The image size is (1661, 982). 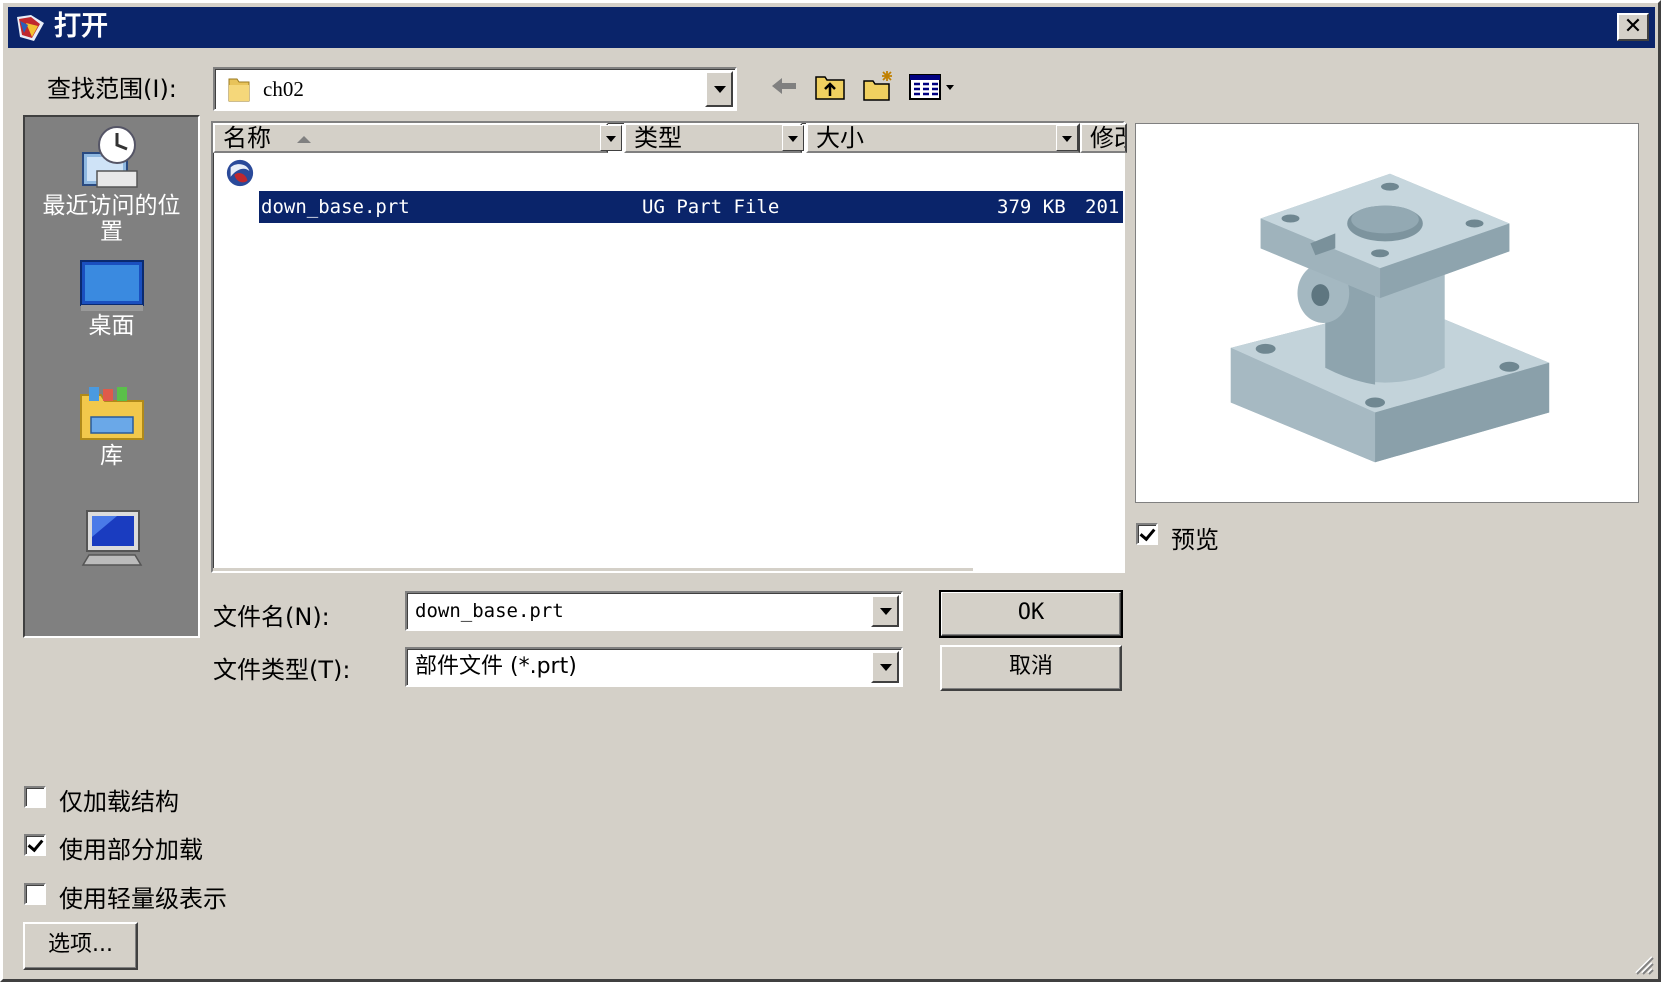 What do you see at coordinates (1195, 540) in the screenshot?
I see `preview-label: 预览` at bounding box center [1195, 540].